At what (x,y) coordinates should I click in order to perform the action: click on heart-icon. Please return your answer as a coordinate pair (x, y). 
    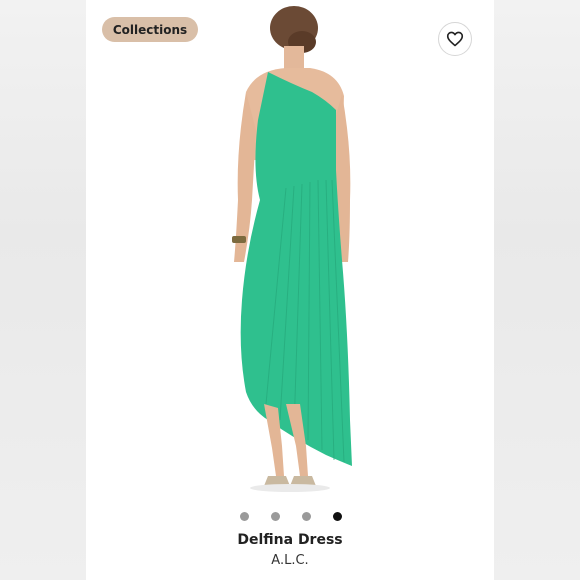
    Looking at the image, I should click on (455, 39).